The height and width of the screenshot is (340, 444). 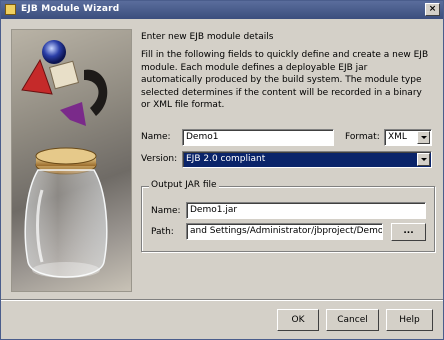 What do you see at coordinates (222, 300) in the screenshot?
I see `button-separator` at bounding box center [222, 300].